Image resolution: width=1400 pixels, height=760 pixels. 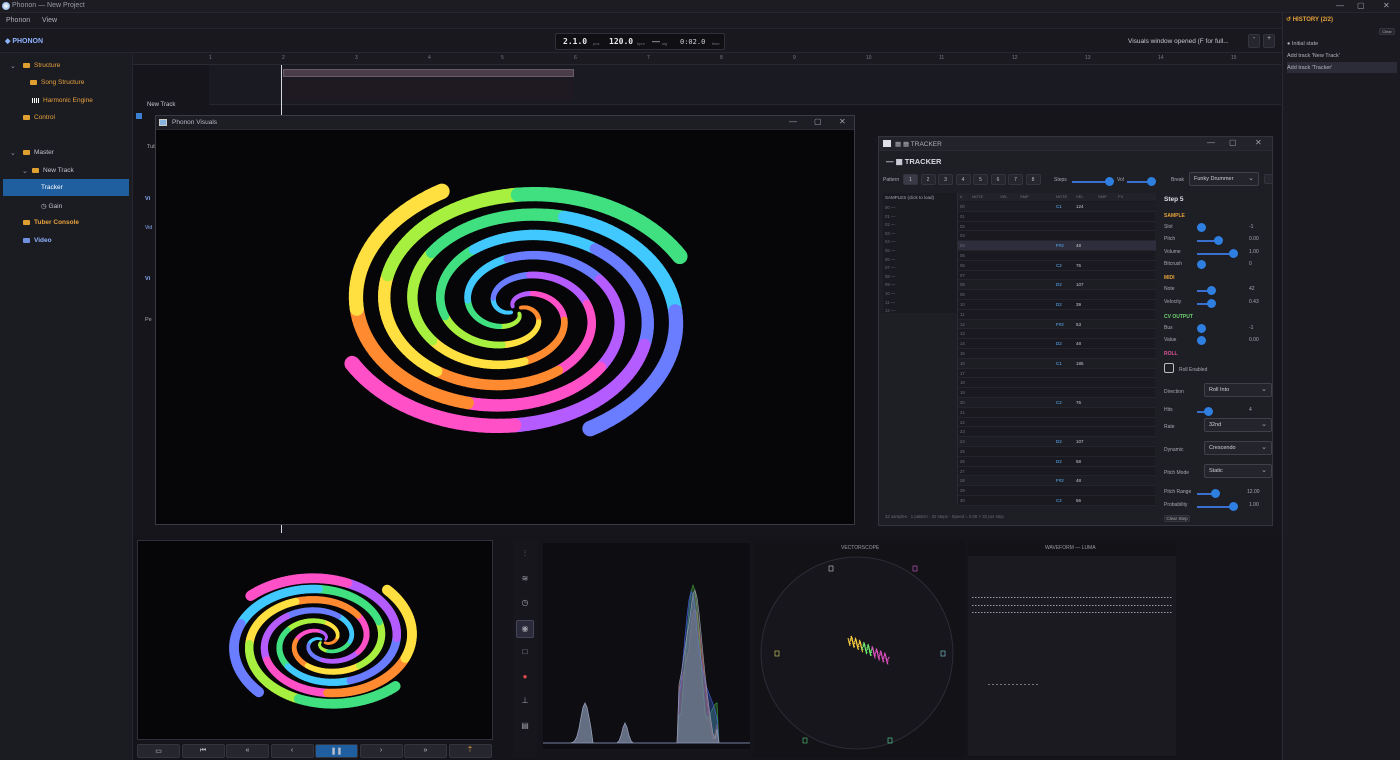 What do you see at coordinates (336, 751) in the screenshot?
I see `pause-icon: ❚❚` at bounding box center [336, 751].